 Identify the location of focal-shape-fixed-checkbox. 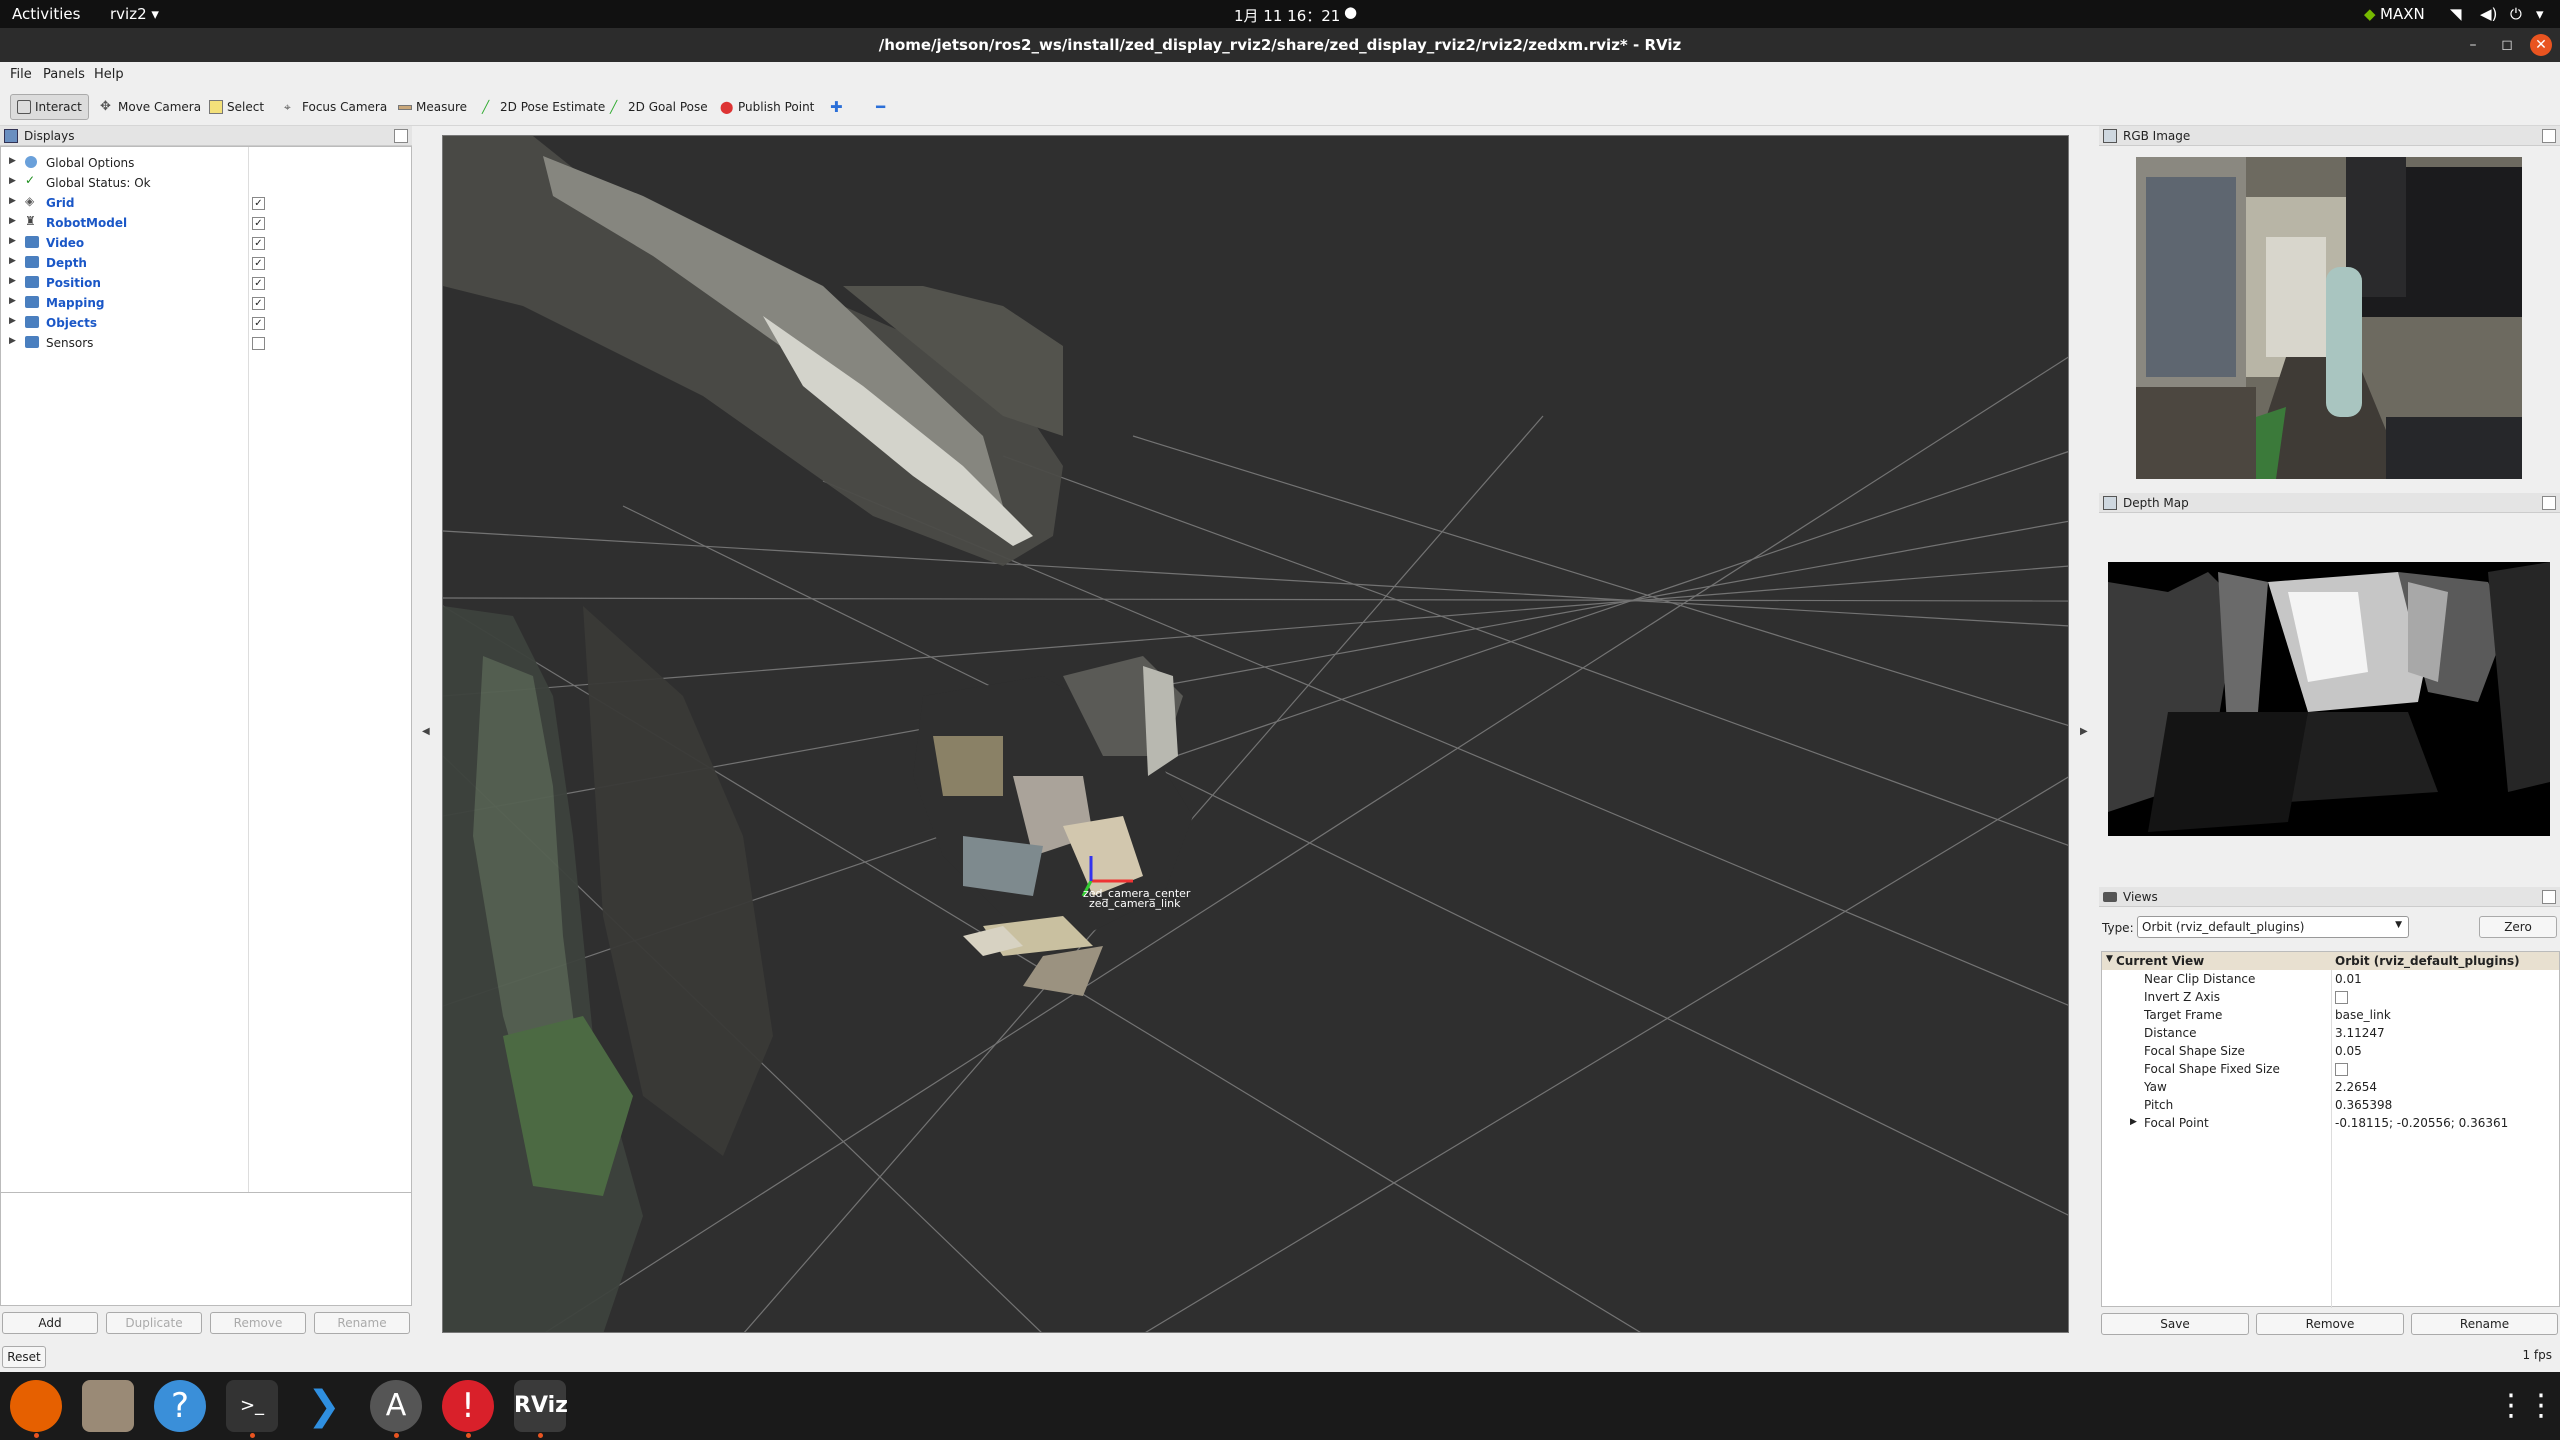
(2341, 1069).